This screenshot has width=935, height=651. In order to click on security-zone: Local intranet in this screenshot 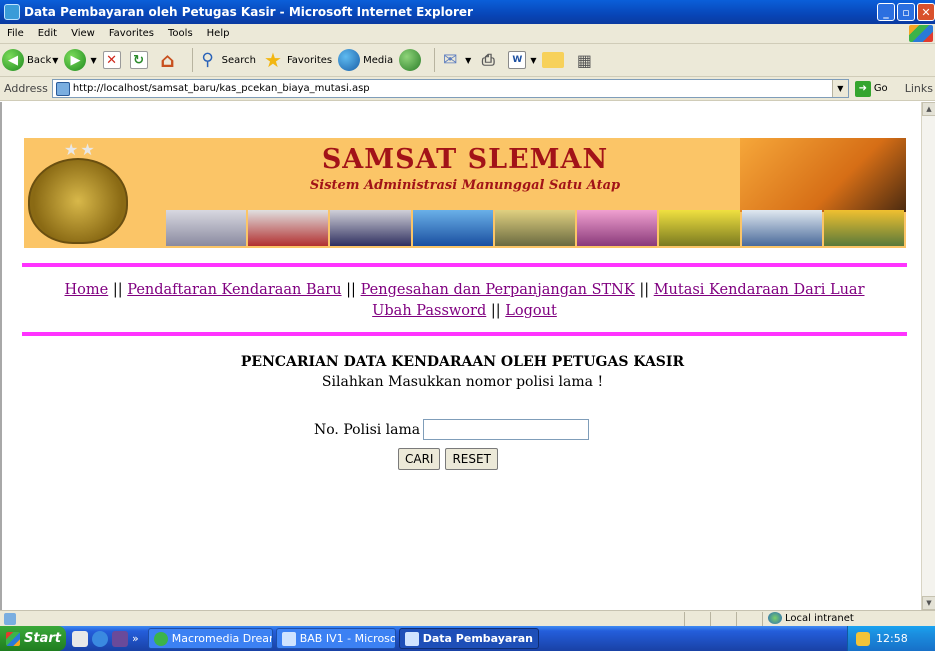, I will do `click(811, 618)`.